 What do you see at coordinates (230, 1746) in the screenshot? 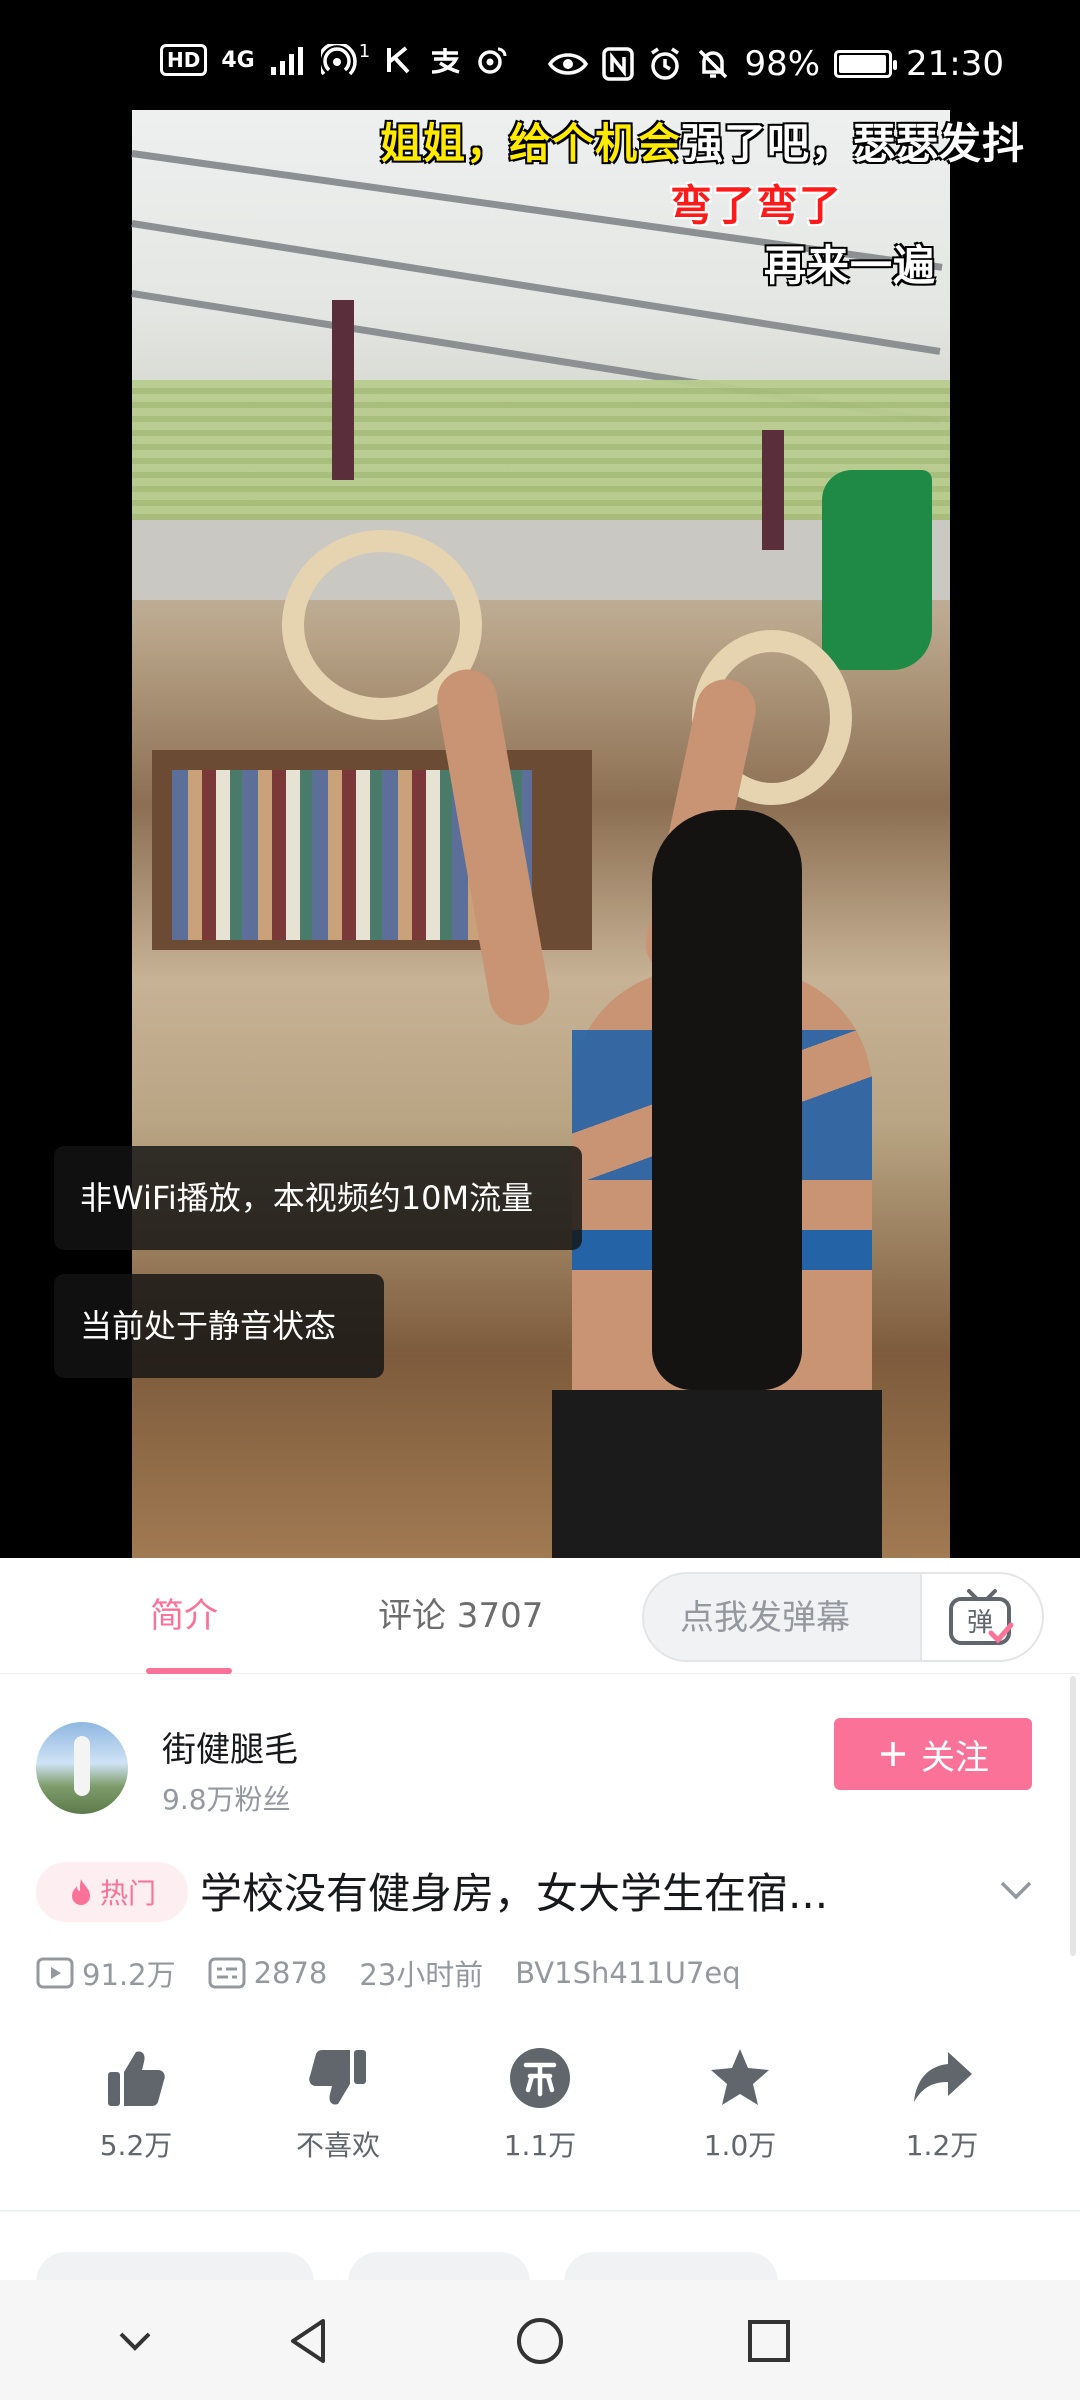
I see `uploader-name: 街健腿毛` at bounding box center [230, 1746].